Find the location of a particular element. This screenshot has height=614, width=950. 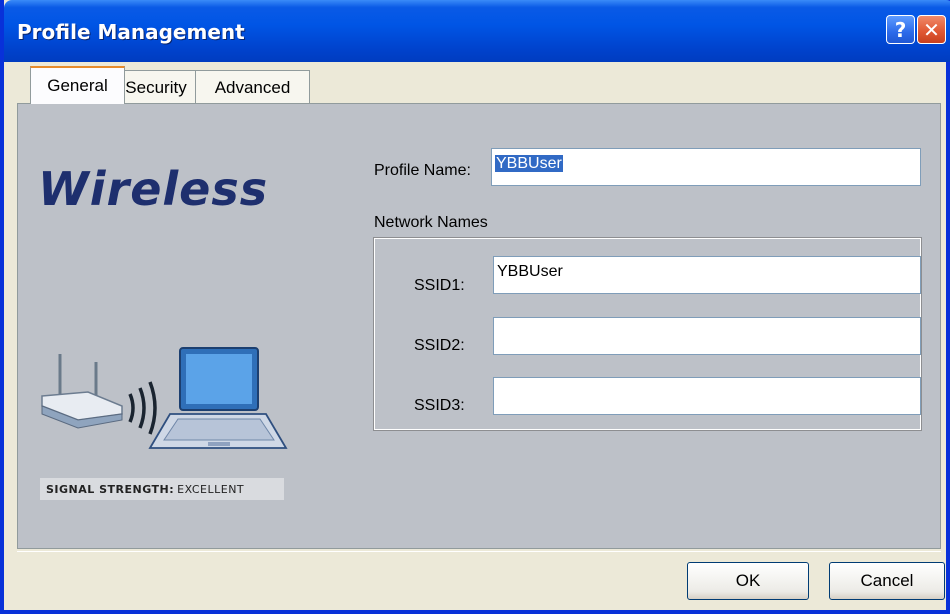

footer-divider is located at coordinates (479, 551).